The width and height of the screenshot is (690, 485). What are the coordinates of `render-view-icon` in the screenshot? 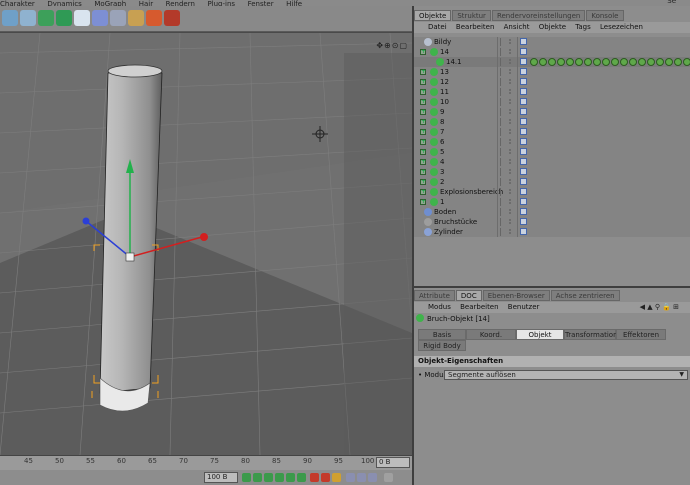 It's located at (172, 18).